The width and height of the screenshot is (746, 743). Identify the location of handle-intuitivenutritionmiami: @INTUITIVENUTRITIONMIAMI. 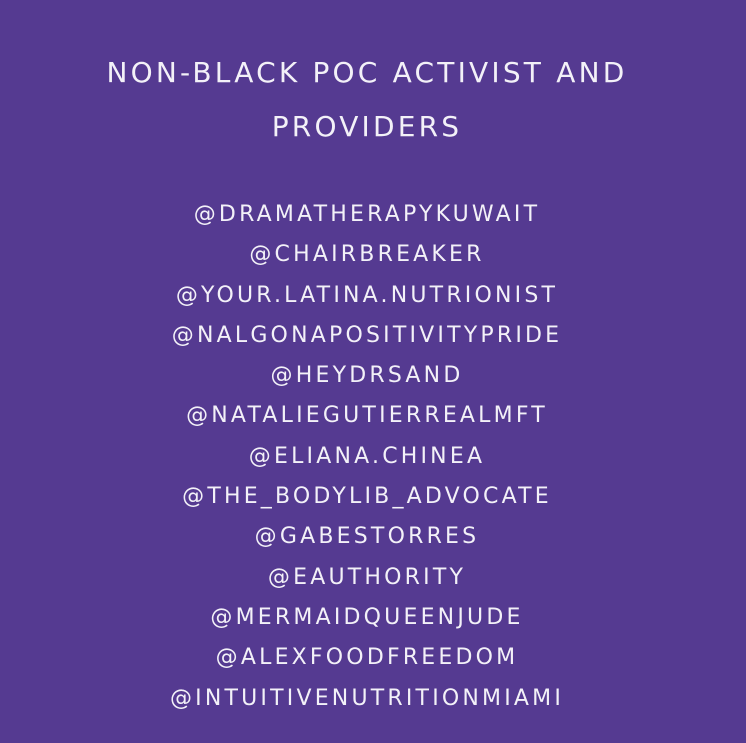
(367, 698).